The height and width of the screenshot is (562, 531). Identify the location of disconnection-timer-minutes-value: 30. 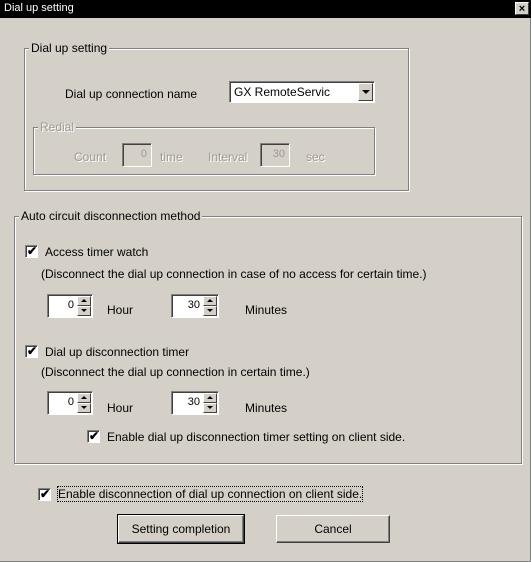
(193, 402).